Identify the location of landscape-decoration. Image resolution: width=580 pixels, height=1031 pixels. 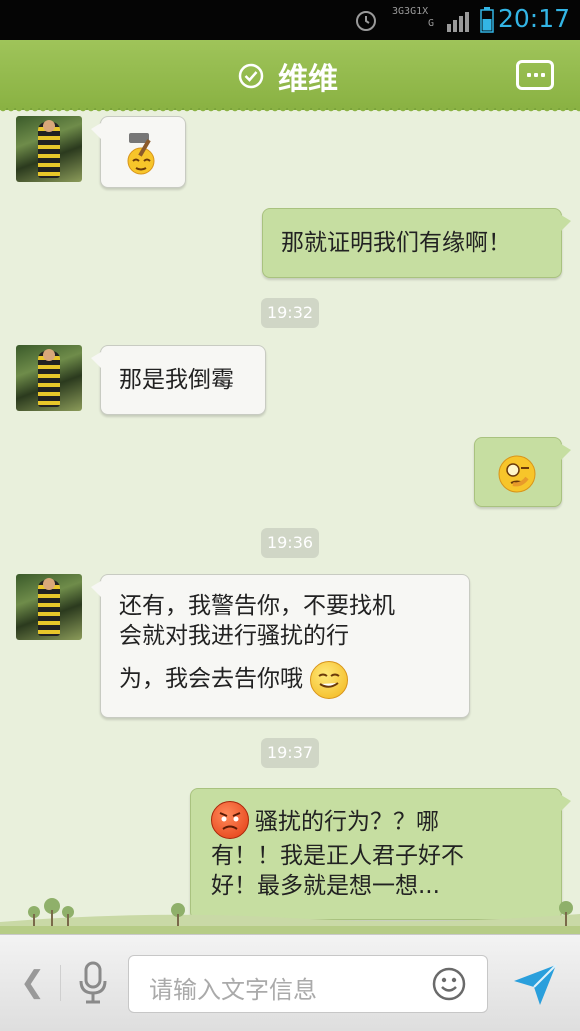
(290, 916).